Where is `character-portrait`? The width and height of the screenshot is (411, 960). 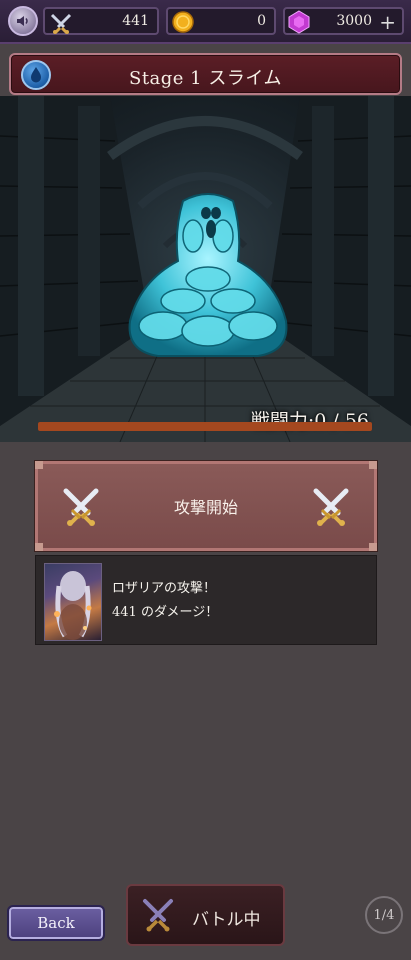
character-portrait is located at coordinates (73, 602).